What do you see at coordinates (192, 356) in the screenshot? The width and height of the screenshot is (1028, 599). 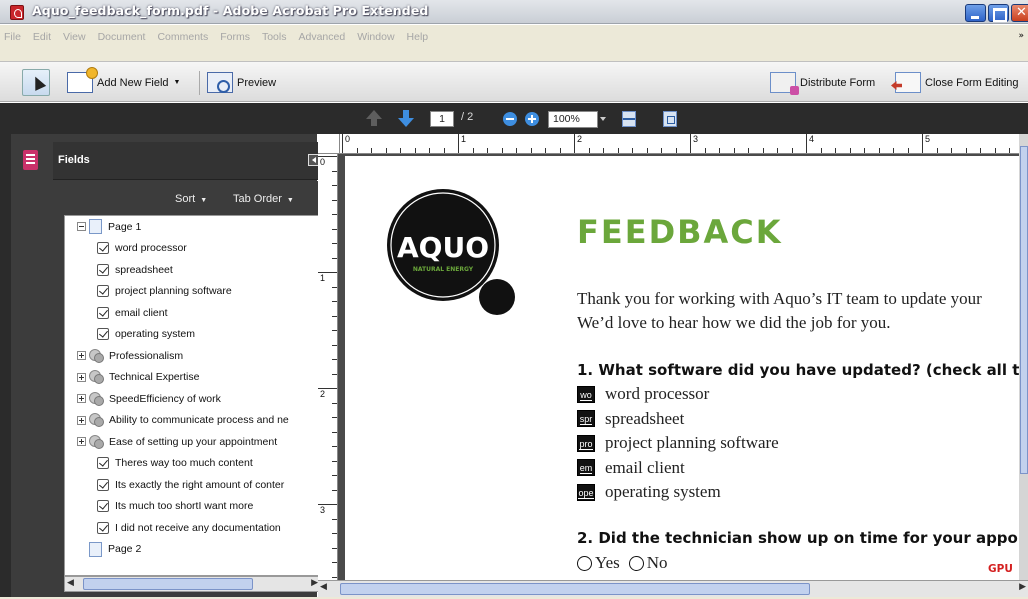 I see `tree-field-node: Professionalism` at bounding box center [192, 356].